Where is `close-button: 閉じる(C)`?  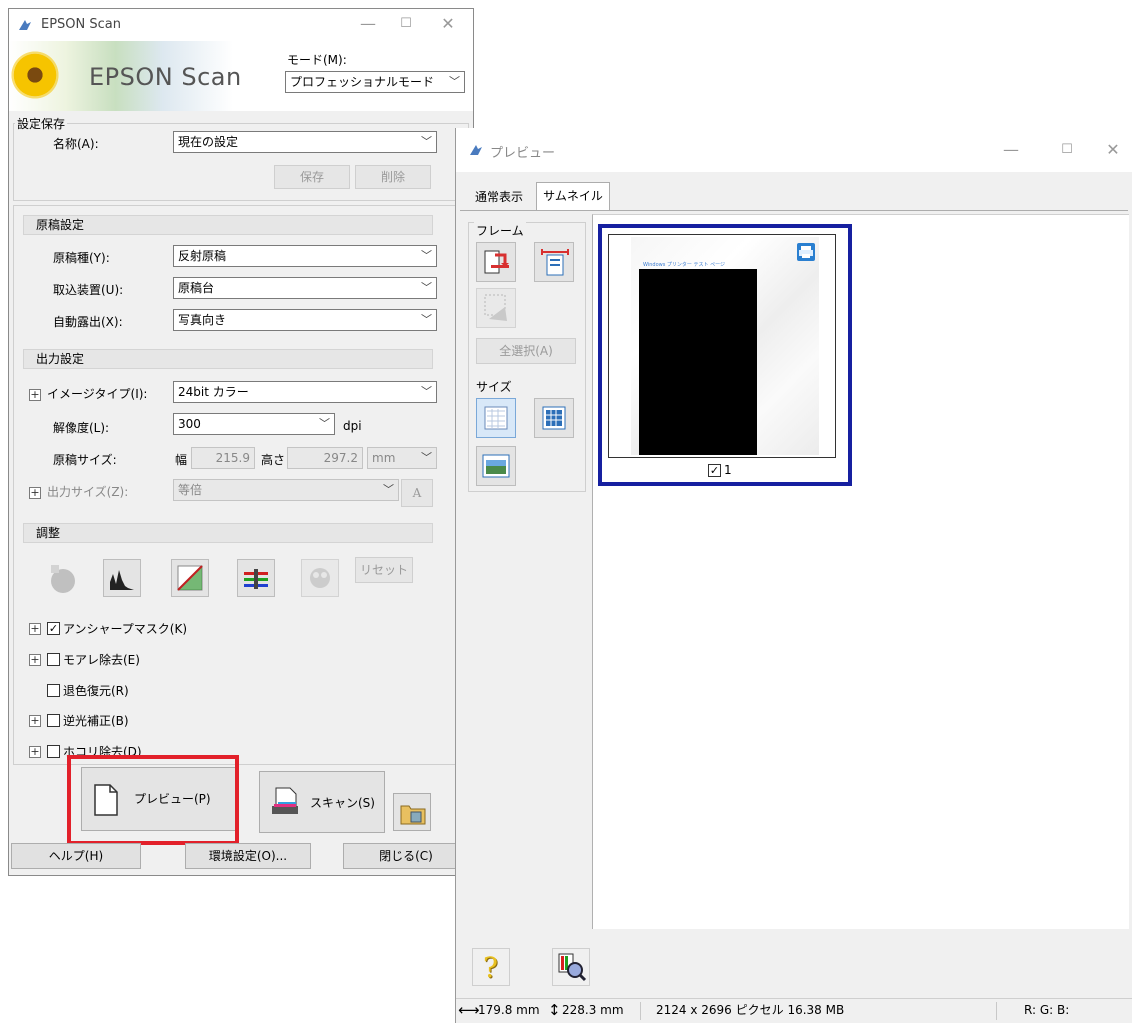 close-button: 閉じる(C) is located at coordinates (406, 856).